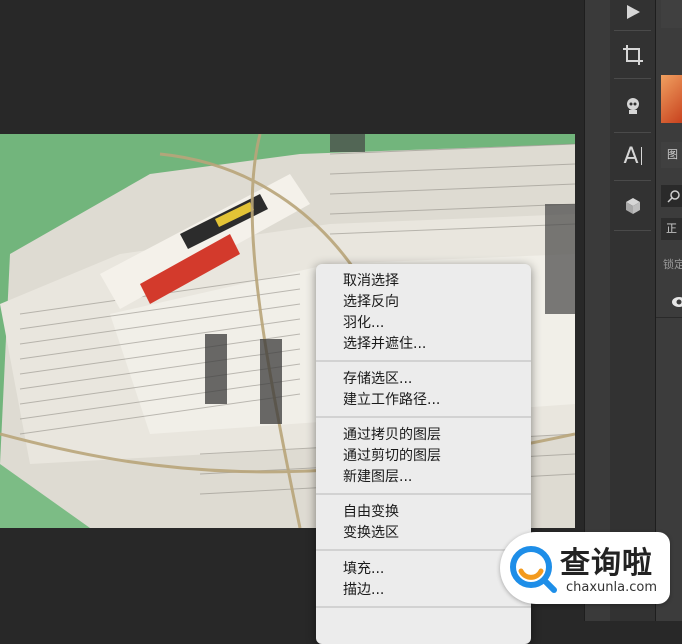  I want to click on character-panel-label: A, so click(631, 156).